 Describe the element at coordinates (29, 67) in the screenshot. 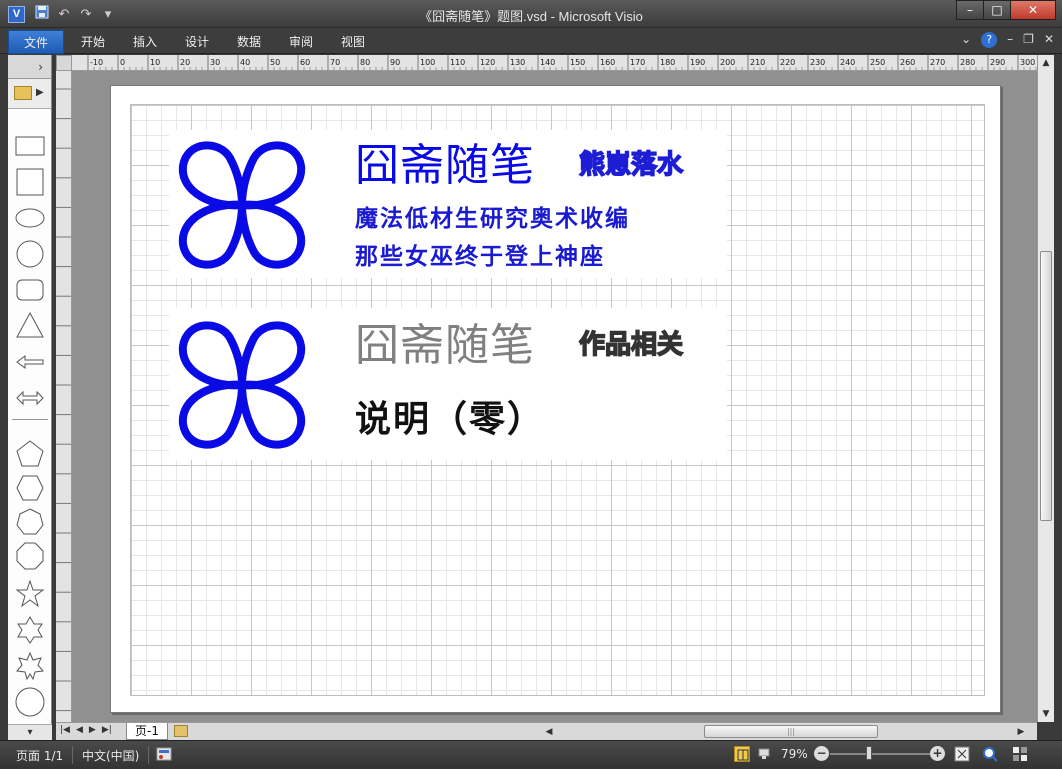

I see `stencil-expand-button: ›` at that location.